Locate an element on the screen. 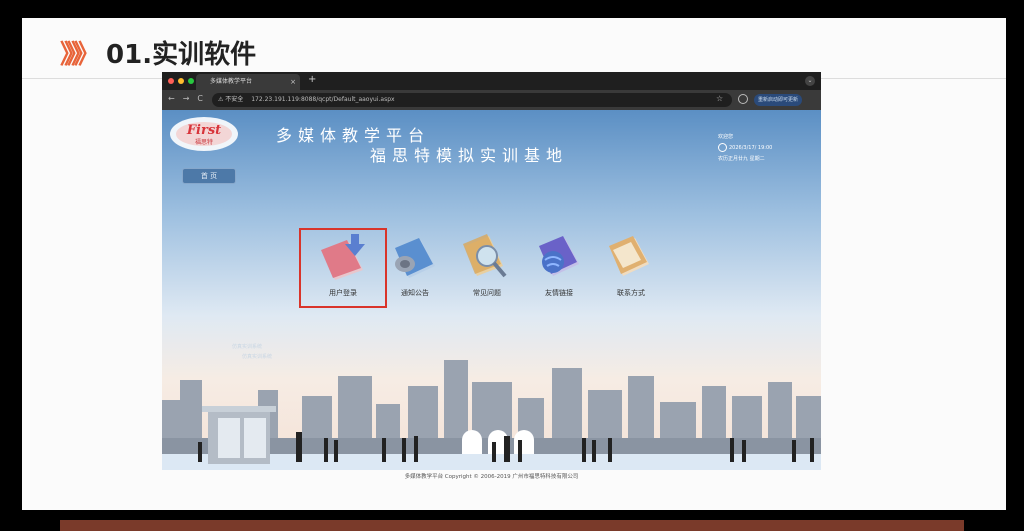  datetime-text: 2026/3/17/ 19:00 is located at coordinates (751, 148).